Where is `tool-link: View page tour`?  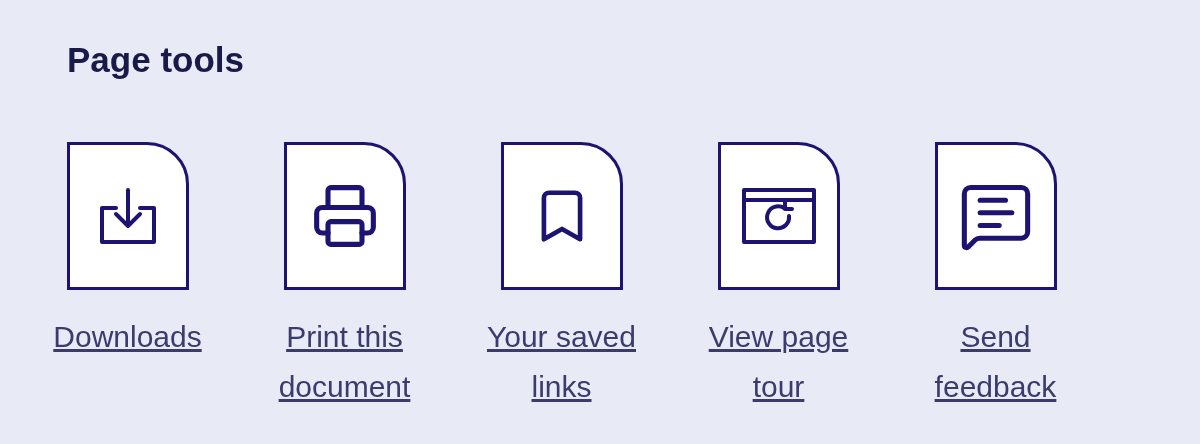
tool-link: View page tour is located at coordinates (778, 362).